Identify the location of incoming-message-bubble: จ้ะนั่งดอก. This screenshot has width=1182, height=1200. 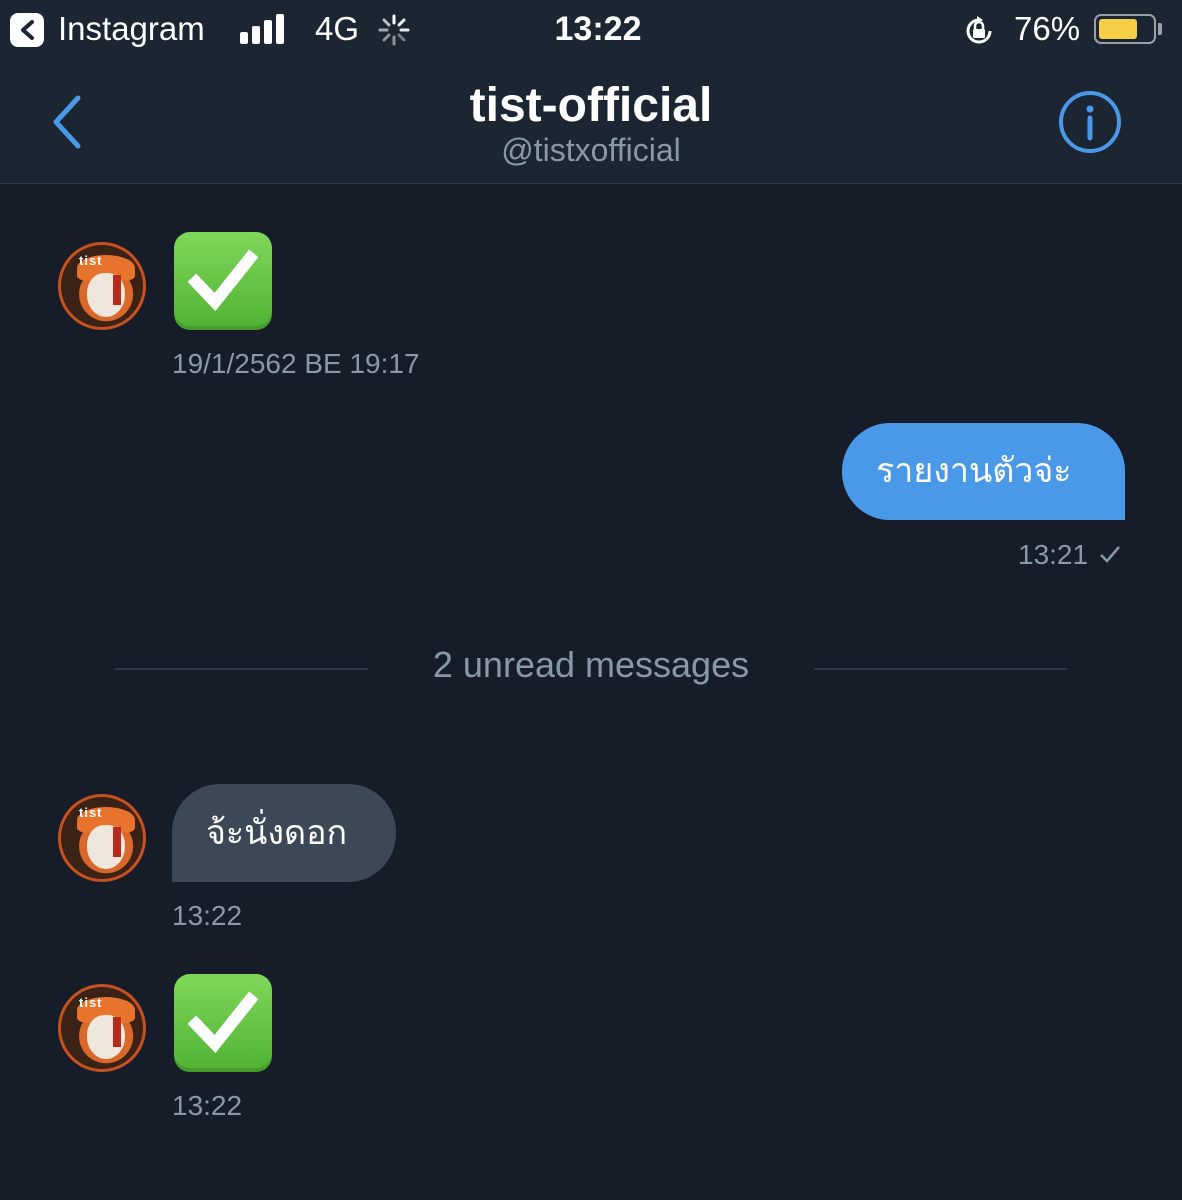
(284, 833).